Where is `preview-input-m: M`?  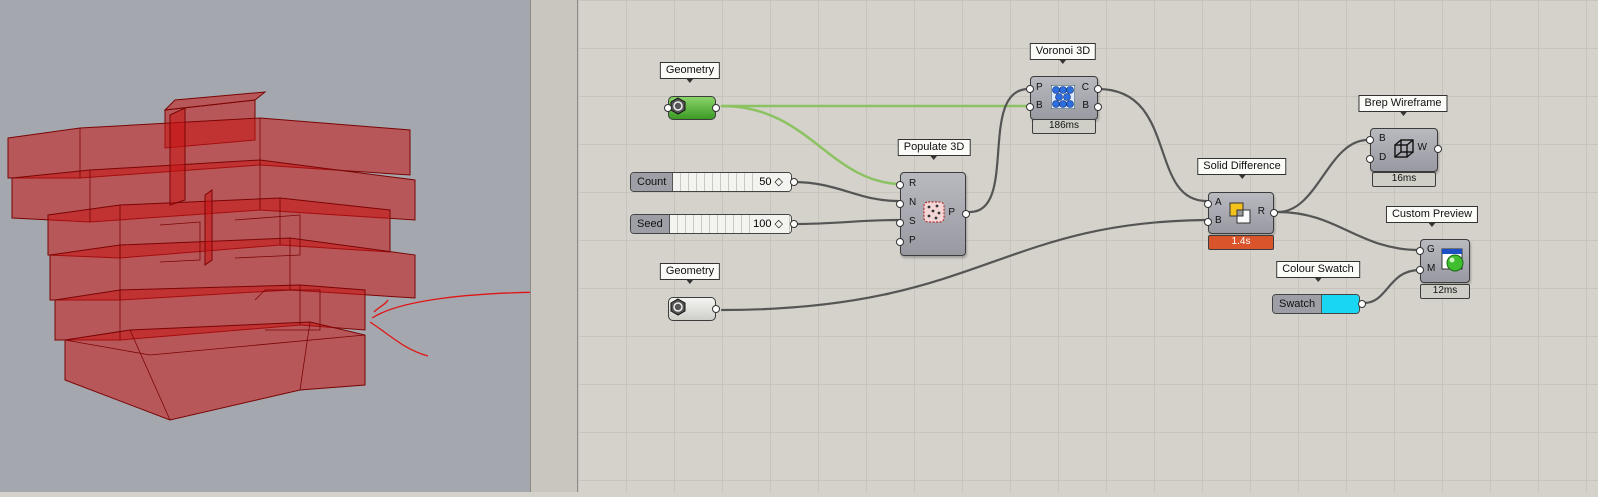
preview-input-m: M is located at coordinates (1431, 269).